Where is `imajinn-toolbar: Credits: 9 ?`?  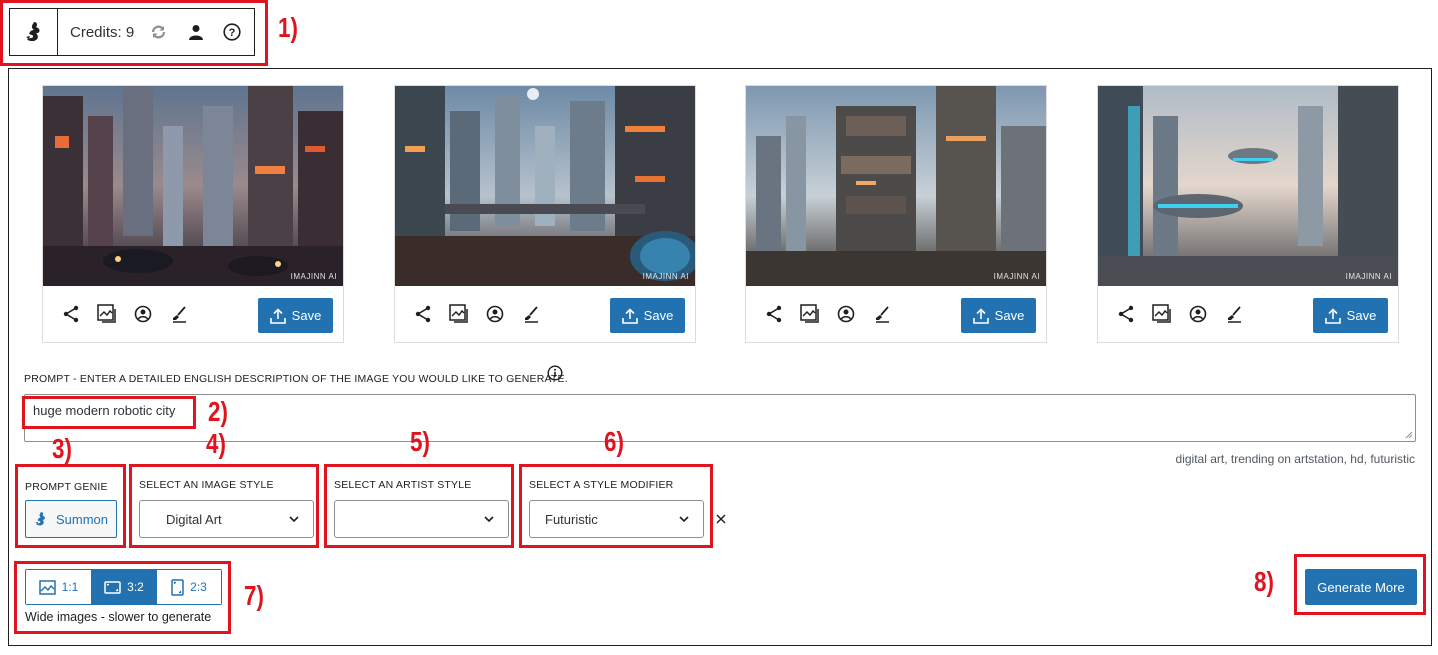 imajinn-toolbar: Credits: 9 ? is located at coordinates (132, 32).